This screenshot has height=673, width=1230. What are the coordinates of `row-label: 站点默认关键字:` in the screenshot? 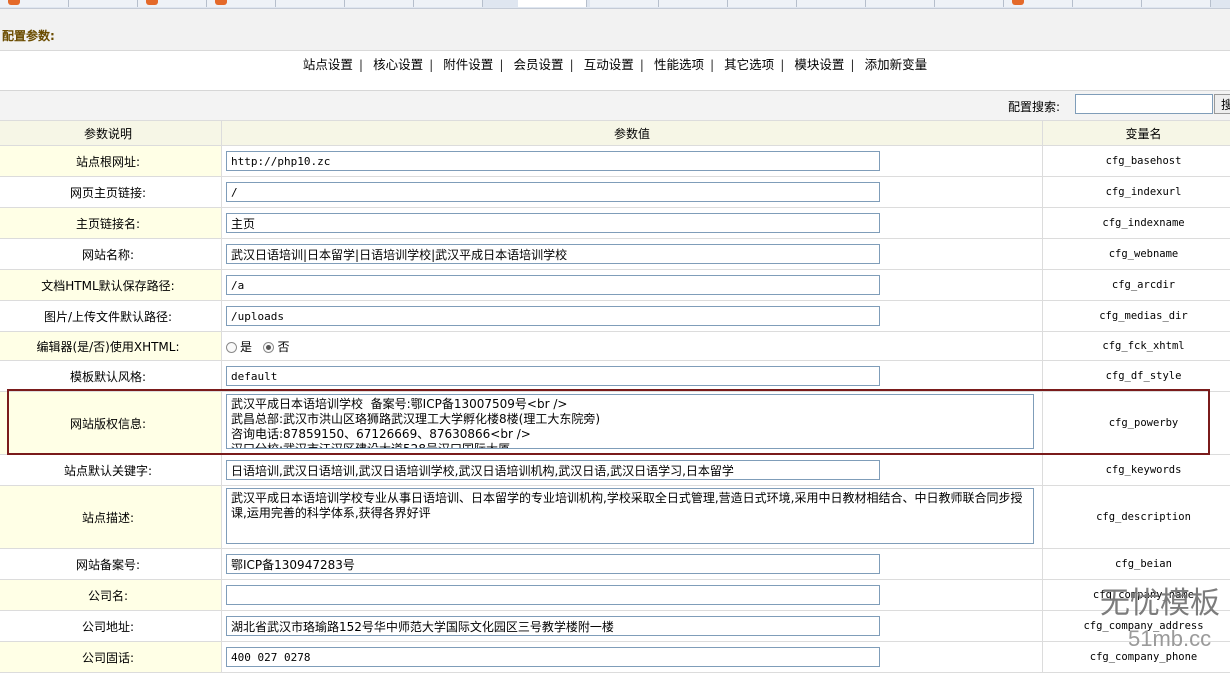 It's located at (111, 470).